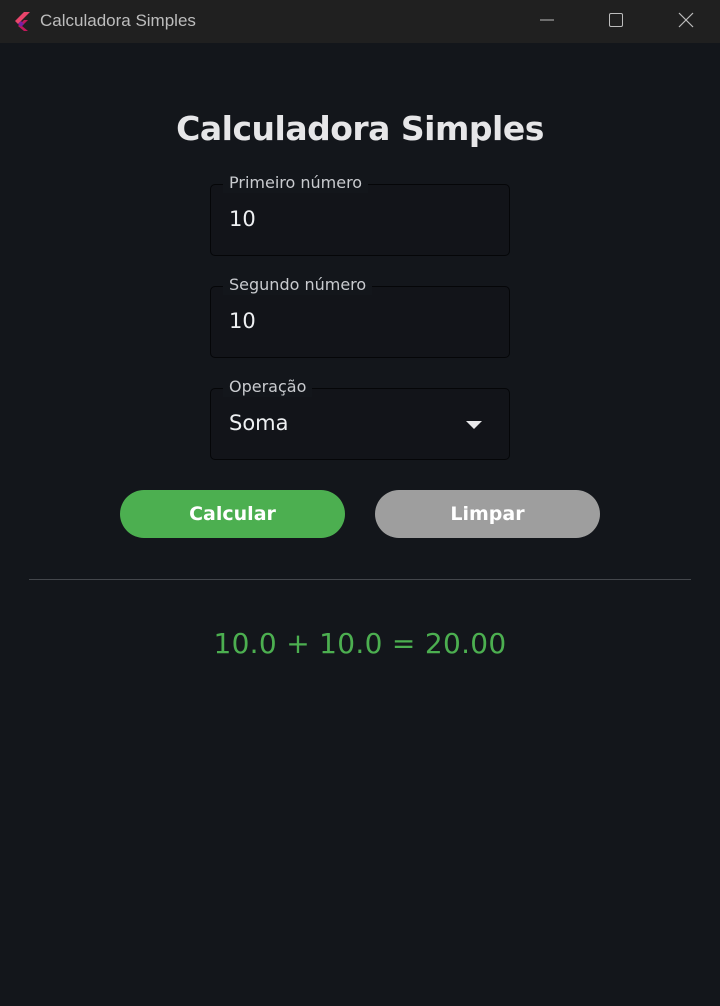  What do you see at coordinates (118, 20) in the screenshot?
I see `window-title: Calculadora Simples` at bounding box center [118, 20].